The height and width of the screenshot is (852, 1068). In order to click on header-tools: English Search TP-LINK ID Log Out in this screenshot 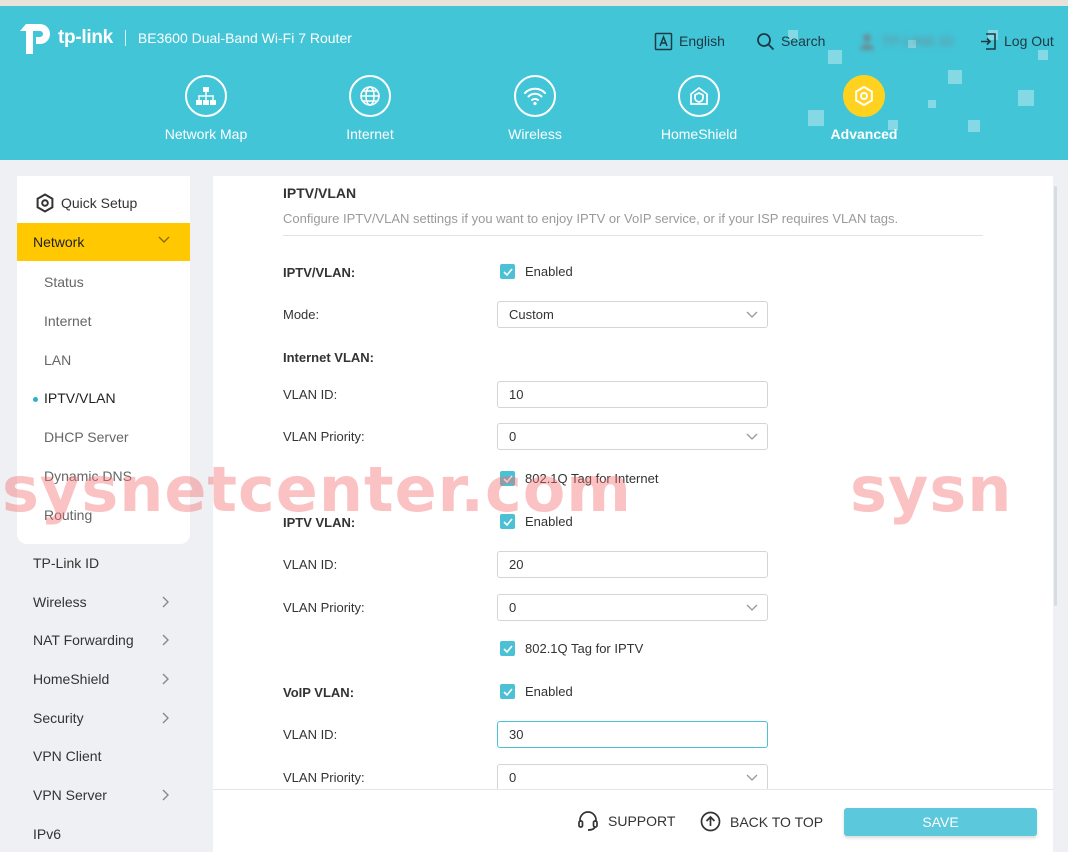, I will do `click(534, 41)`.